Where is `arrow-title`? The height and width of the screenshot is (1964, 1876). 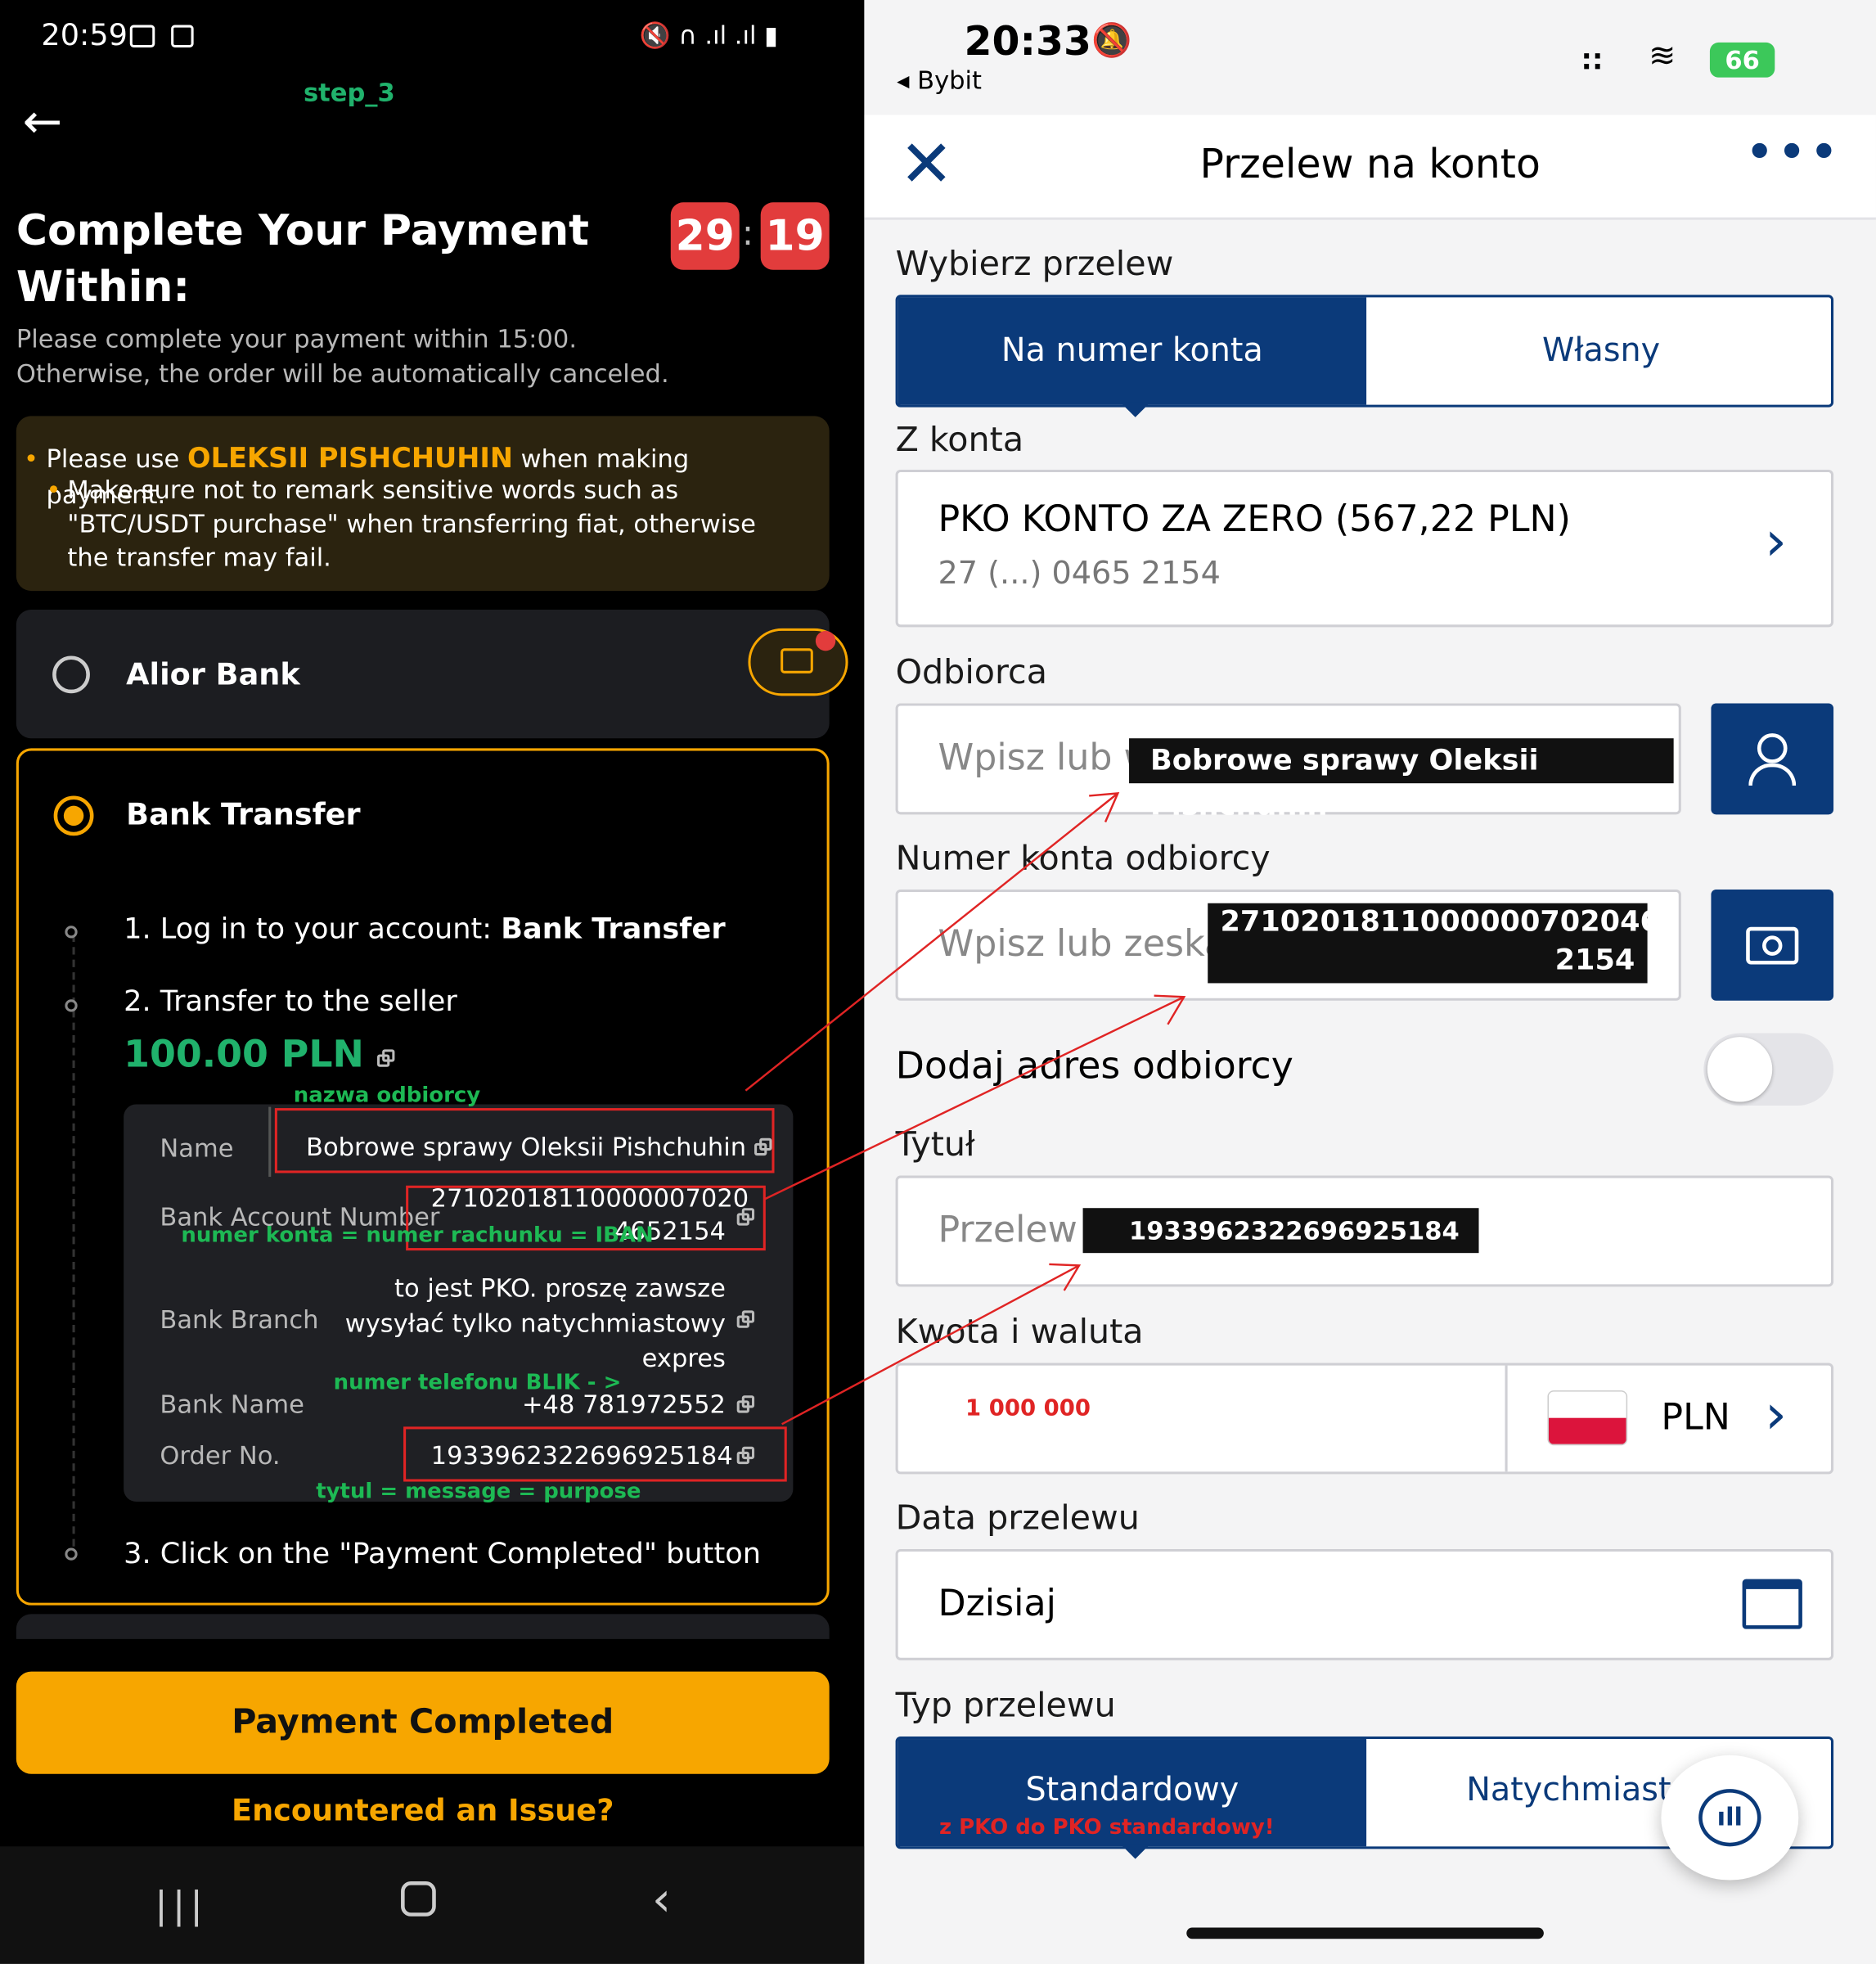 arrow-title is located at coordinates (931, 1345).